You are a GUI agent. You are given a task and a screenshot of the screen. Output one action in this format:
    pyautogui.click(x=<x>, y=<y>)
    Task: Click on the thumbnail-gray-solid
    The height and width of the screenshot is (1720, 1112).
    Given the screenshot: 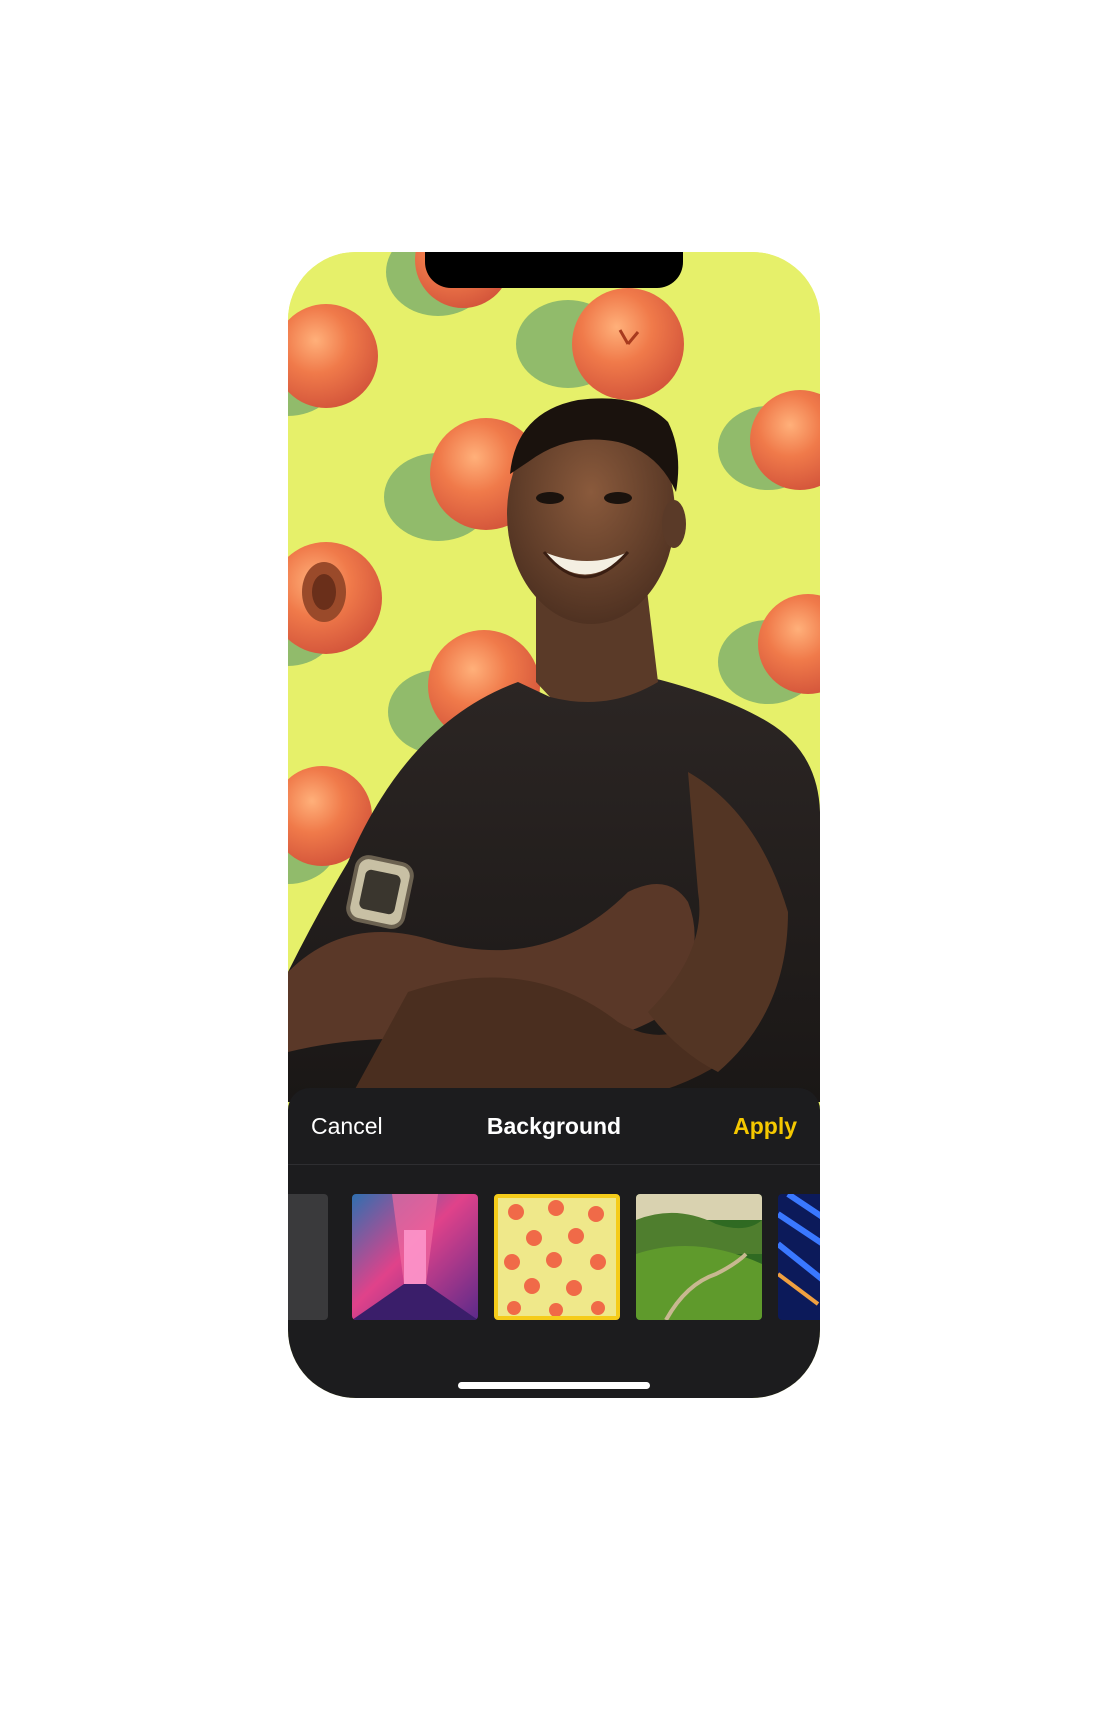 What is the action you would take?
    pyautogui.click(x=308, y=1257)
    